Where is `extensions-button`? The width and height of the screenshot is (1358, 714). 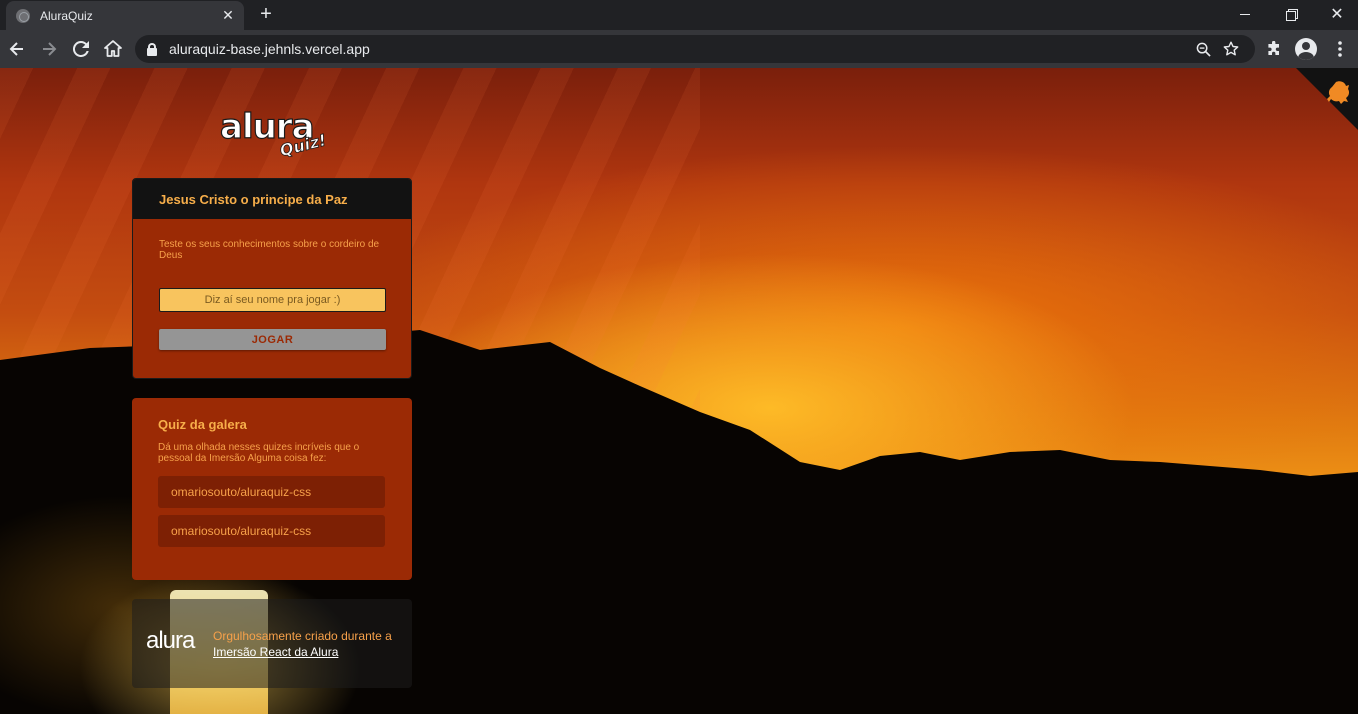 extensions-button is located at coordinates (1274, 49).